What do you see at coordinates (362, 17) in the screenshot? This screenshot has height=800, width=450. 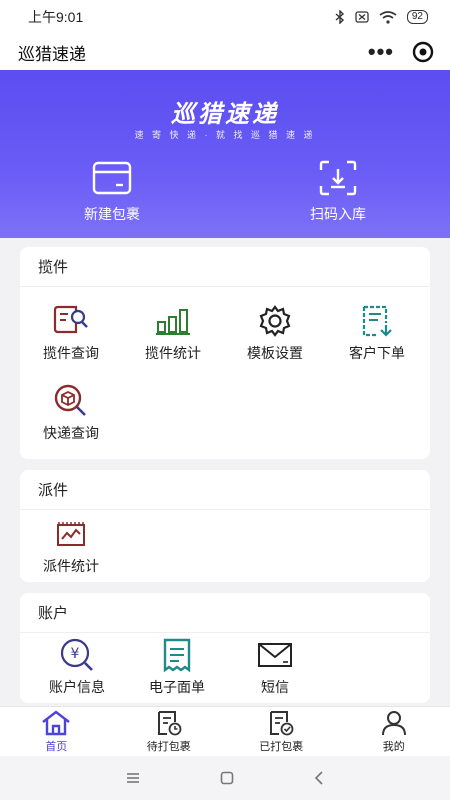 I see `sim-disabled-icon` at bounding box center [362, 17].